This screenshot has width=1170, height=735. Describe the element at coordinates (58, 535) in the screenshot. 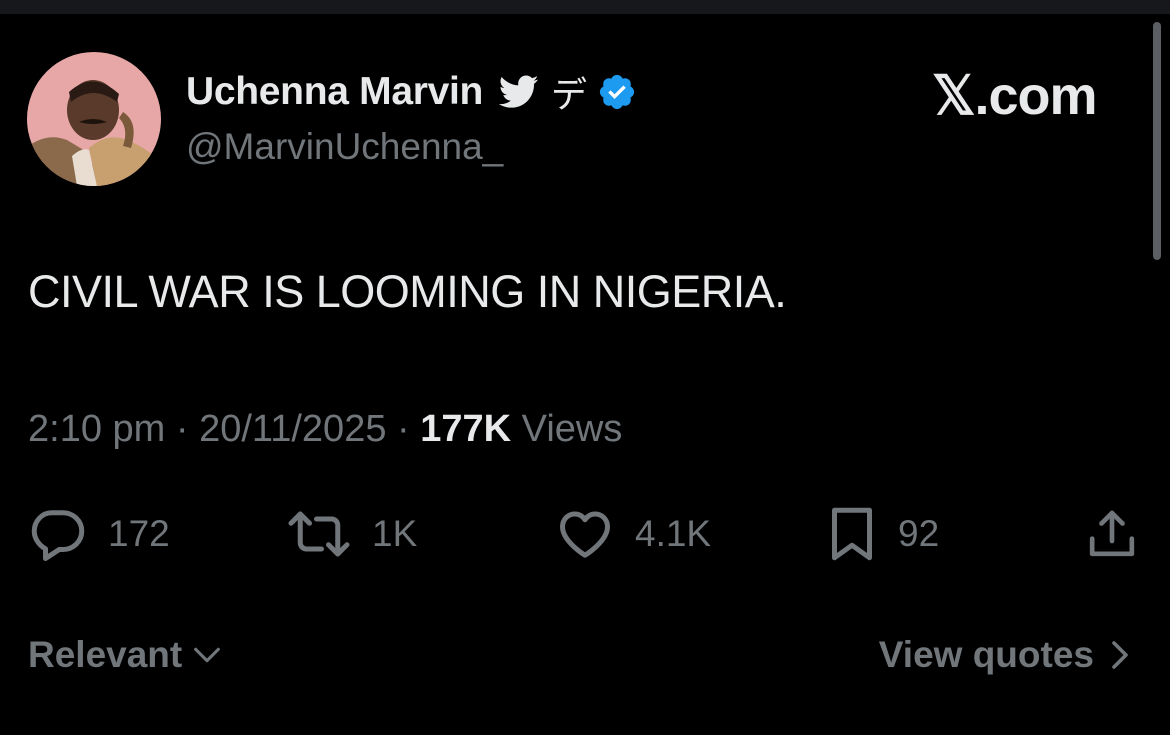

I see `reply-icon` at that location.